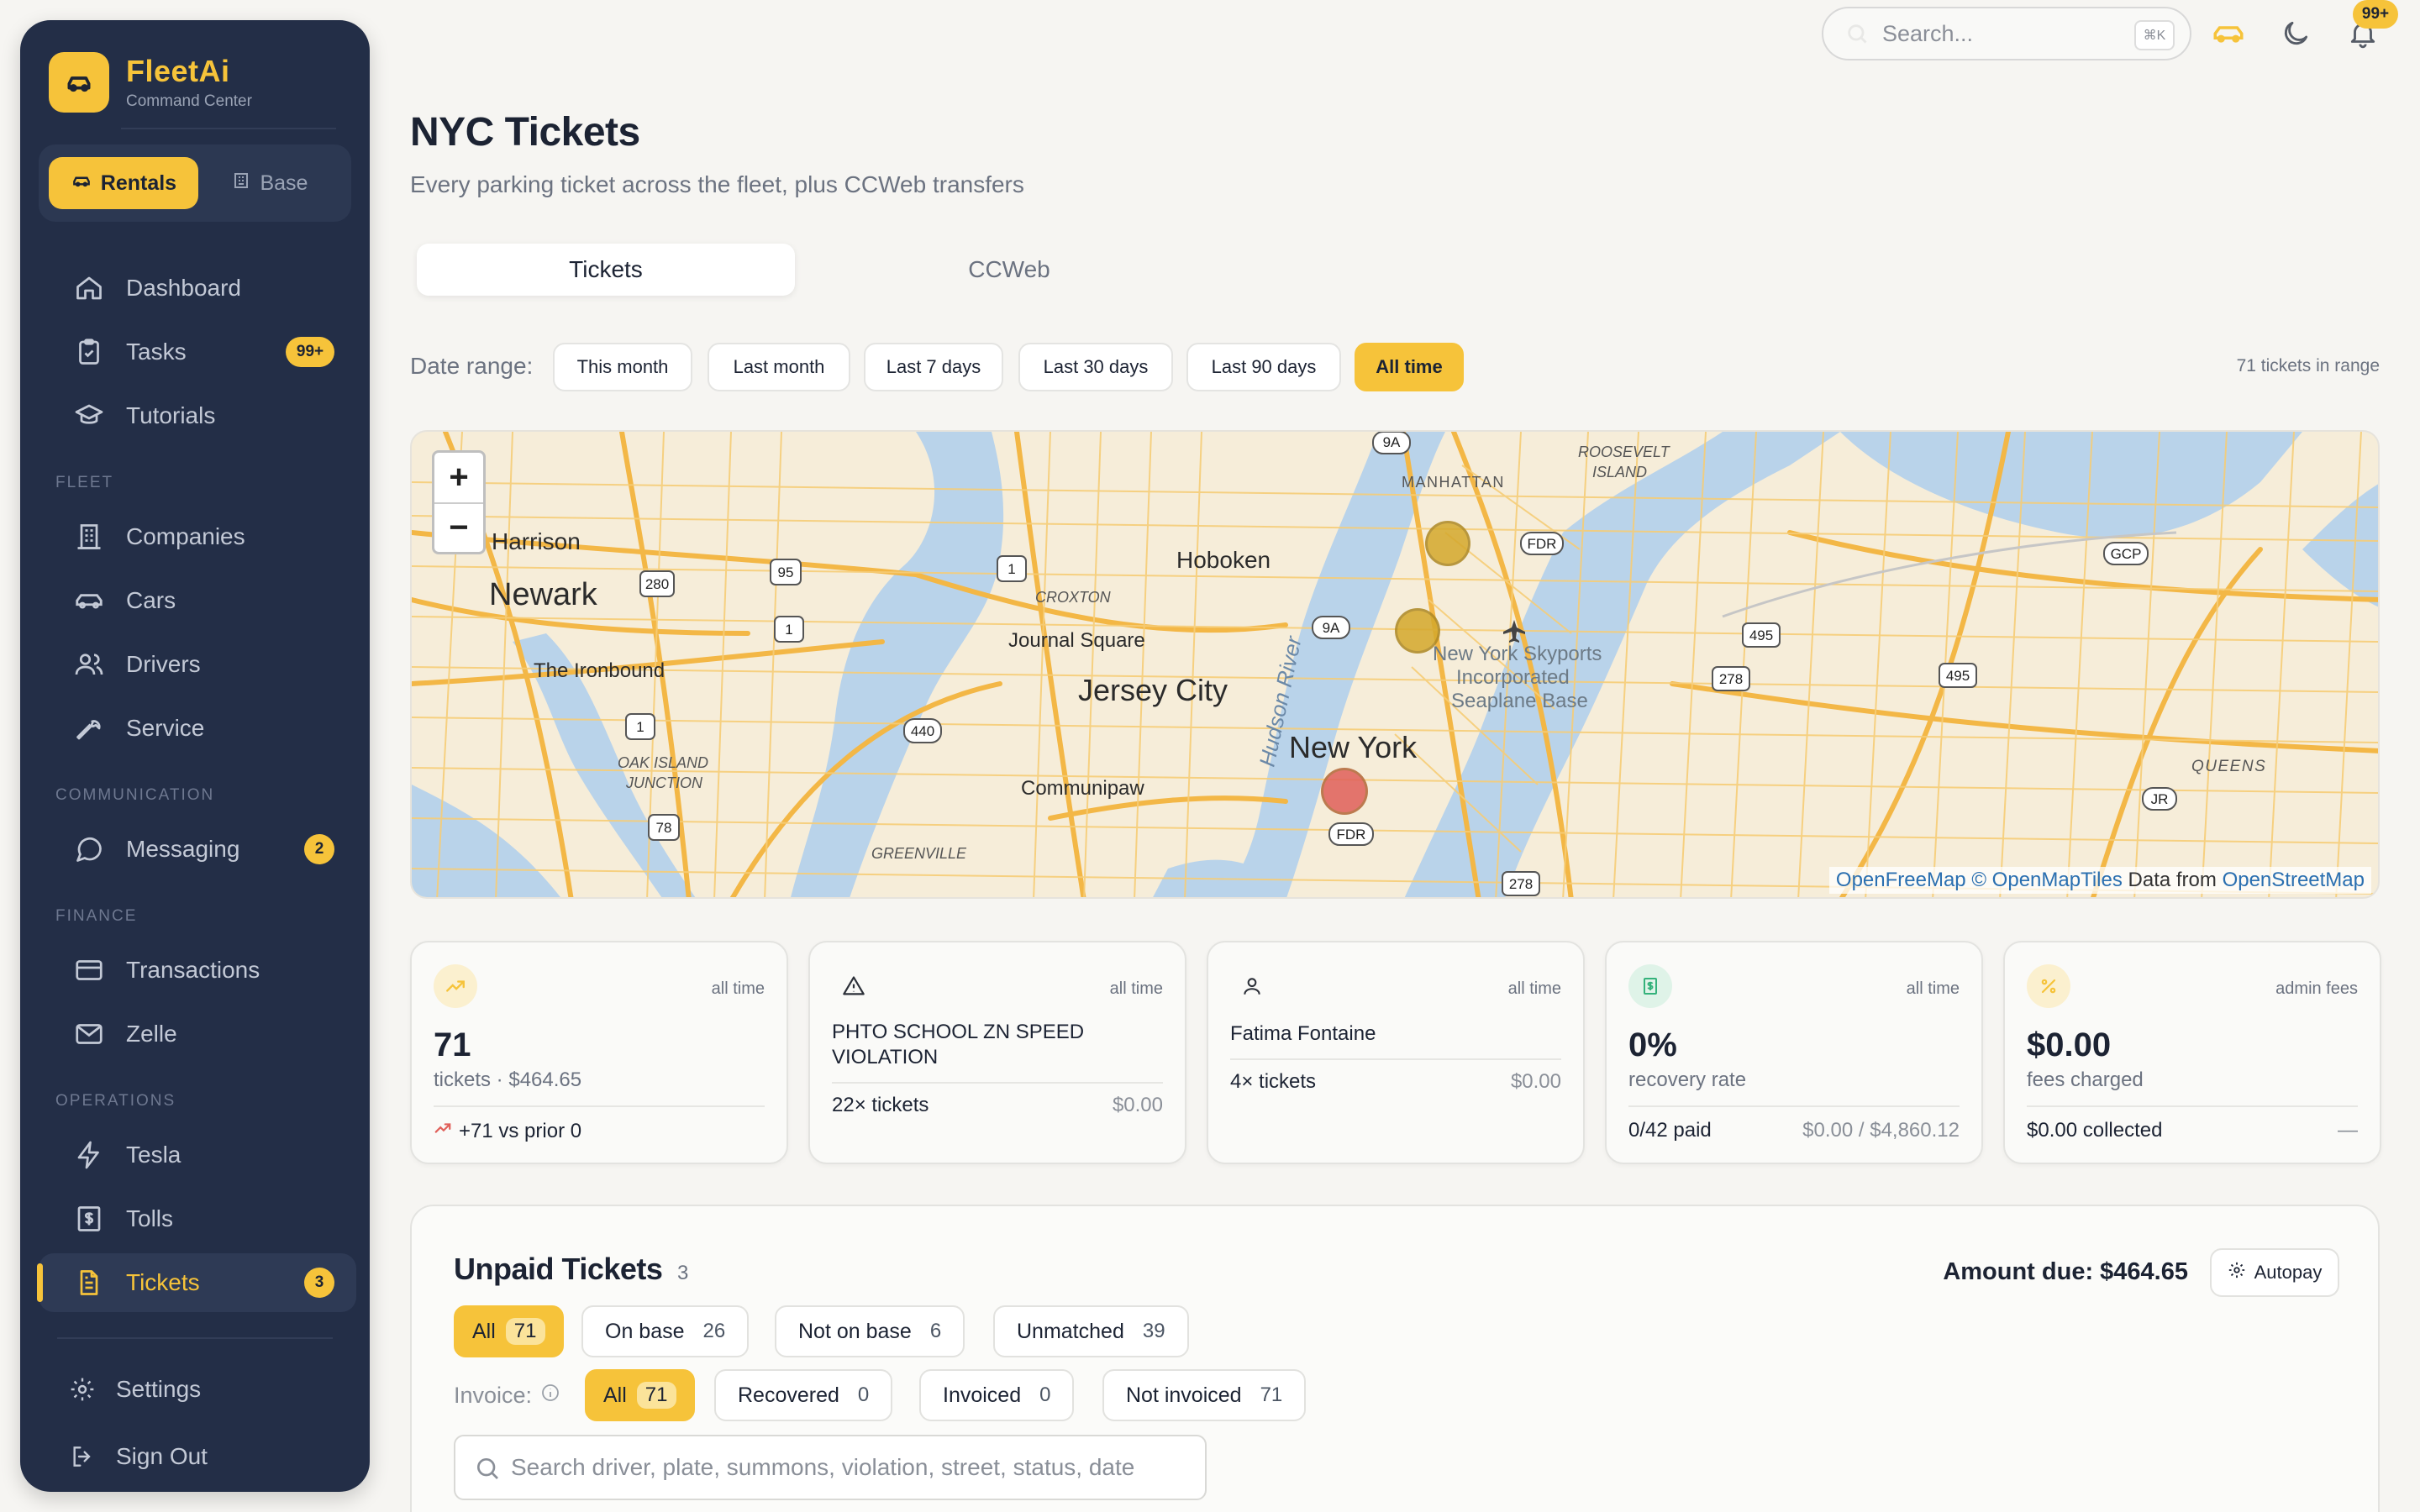  I want to click on sidebar-item-service: Service, so click(197, 728).